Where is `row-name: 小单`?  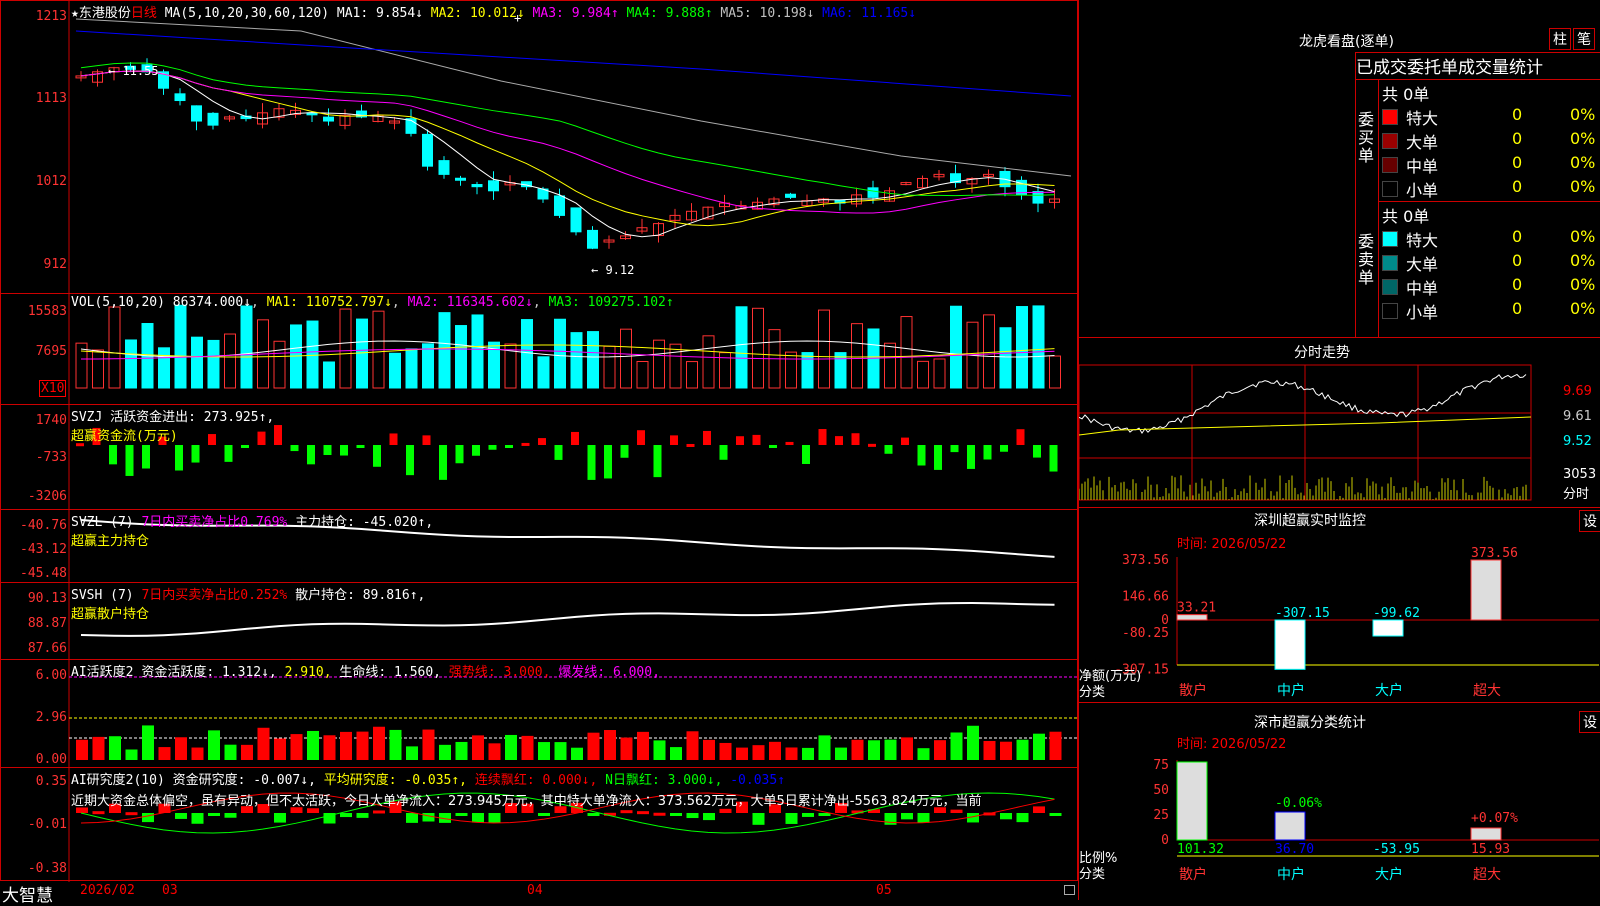 row-name: 小单 is located at coordinates (1422, 312).